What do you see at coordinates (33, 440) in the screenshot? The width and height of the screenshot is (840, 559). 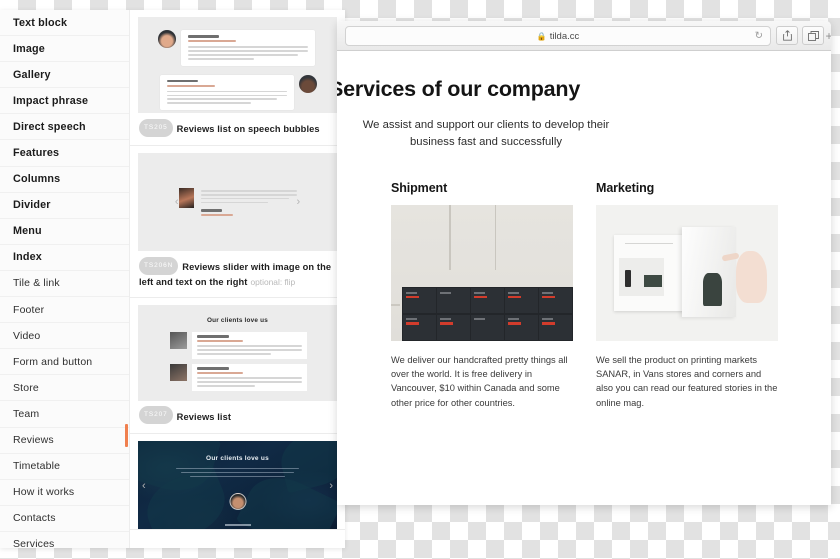 I see `sidebar-item-label: Reviews` at bounding box center [33, 440].